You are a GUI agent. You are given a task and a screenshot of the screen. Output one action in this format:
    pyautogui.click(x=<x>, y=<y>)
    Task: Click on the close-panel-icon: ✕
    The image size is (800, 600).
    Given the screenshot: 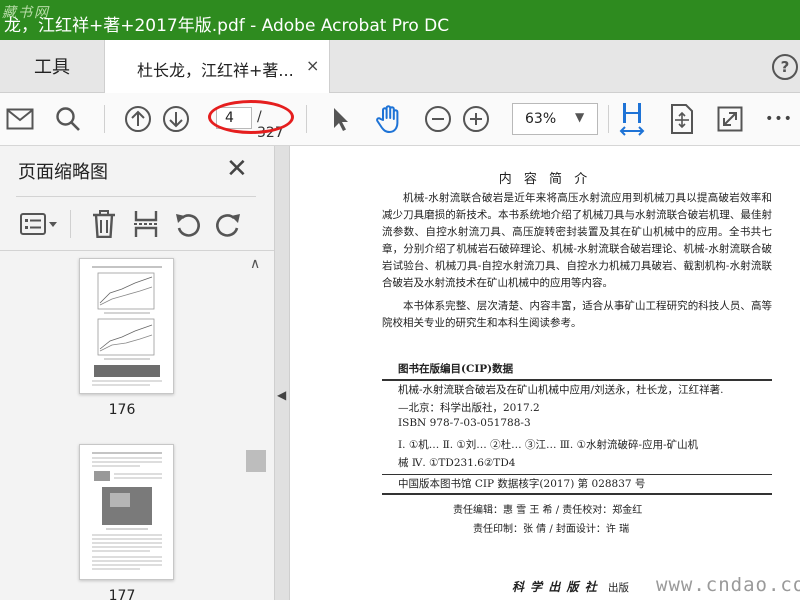 What is the action you would take?
    pyautogui.click(x=237, y=169)
    